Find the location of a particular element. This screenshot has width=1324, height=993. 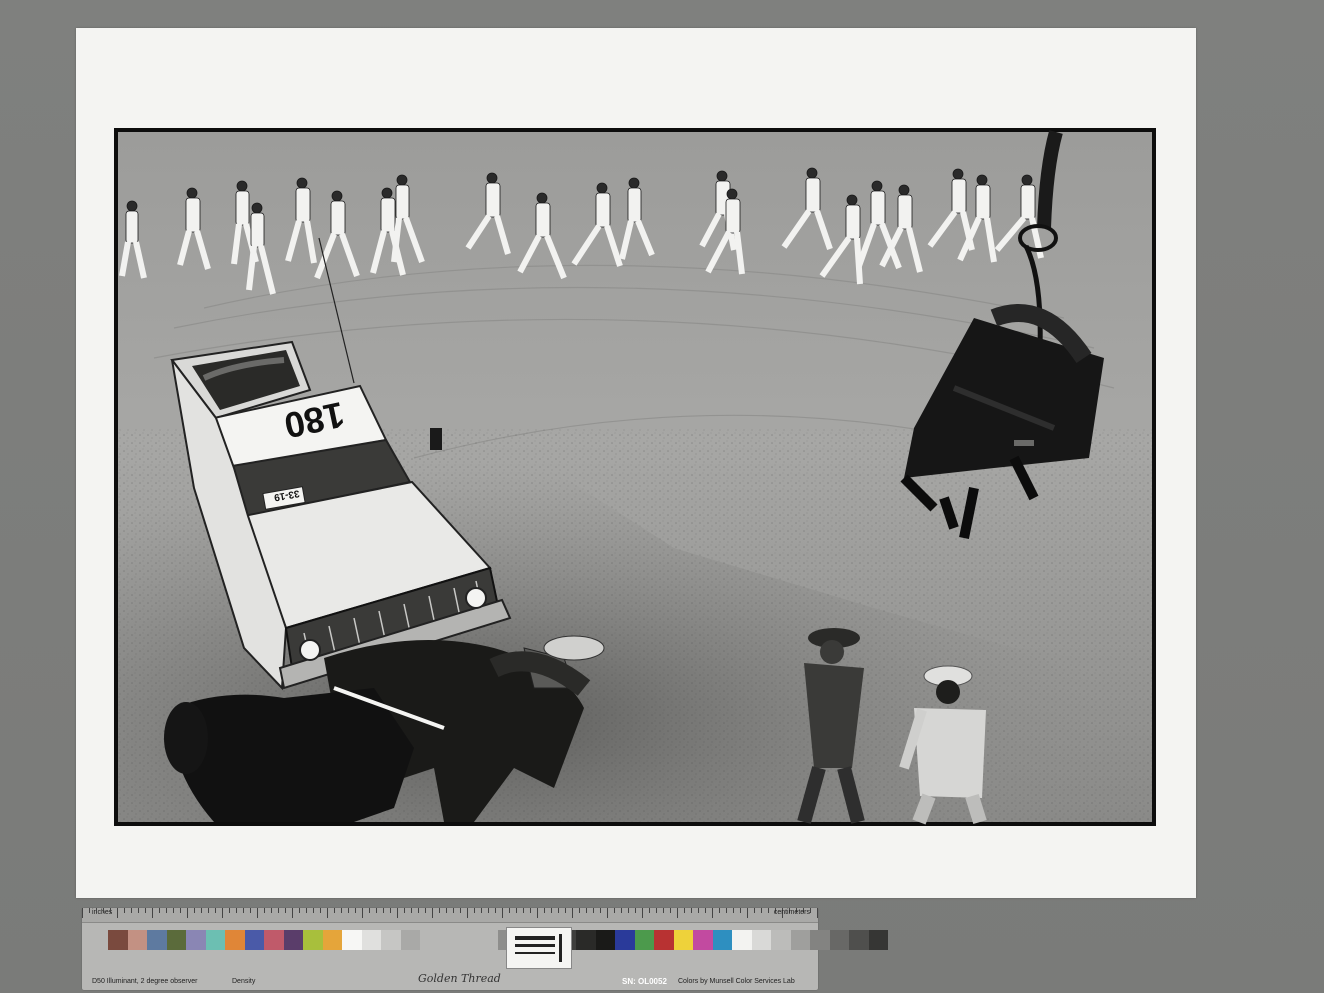

ruler: inches is located at coordinates (450, 915).